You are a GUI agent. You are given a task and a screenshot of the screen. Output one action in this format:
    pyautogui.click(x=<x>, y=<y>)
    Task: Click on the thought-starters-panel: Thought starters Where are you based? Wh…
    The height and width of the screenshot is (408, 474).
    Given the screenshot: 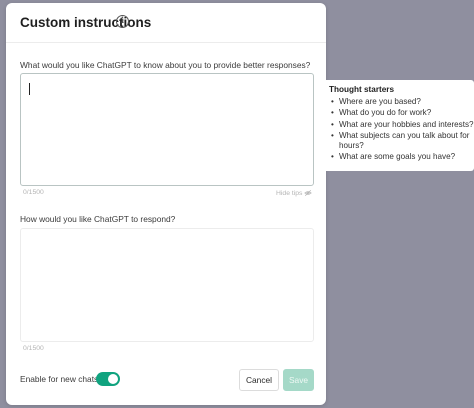 What is the action you would take?
    pyautogui.click(x=400, y=125)
    